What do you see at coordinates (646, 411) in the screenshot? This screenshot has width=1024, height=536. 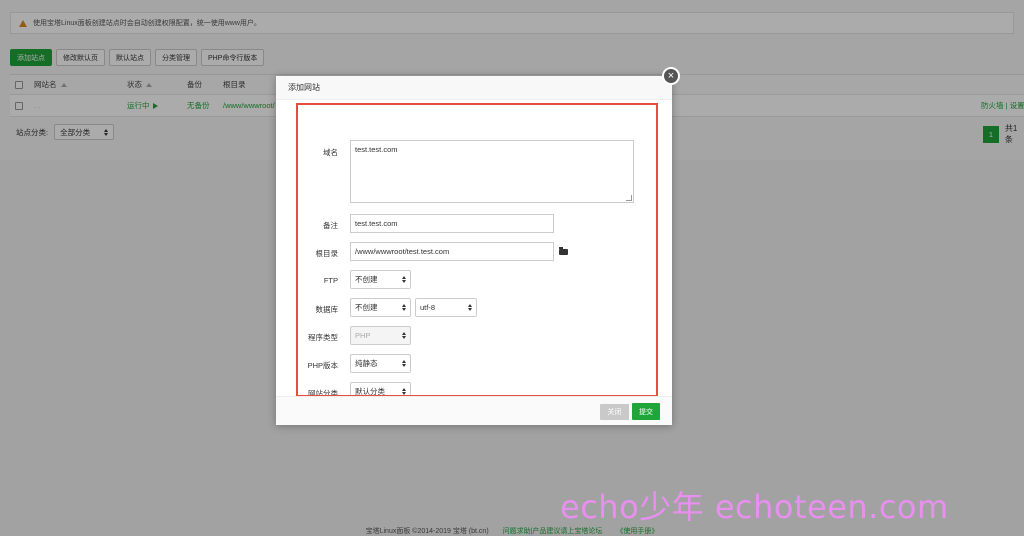 I see `submit-button: 提交` at bounding box center [646, 411].